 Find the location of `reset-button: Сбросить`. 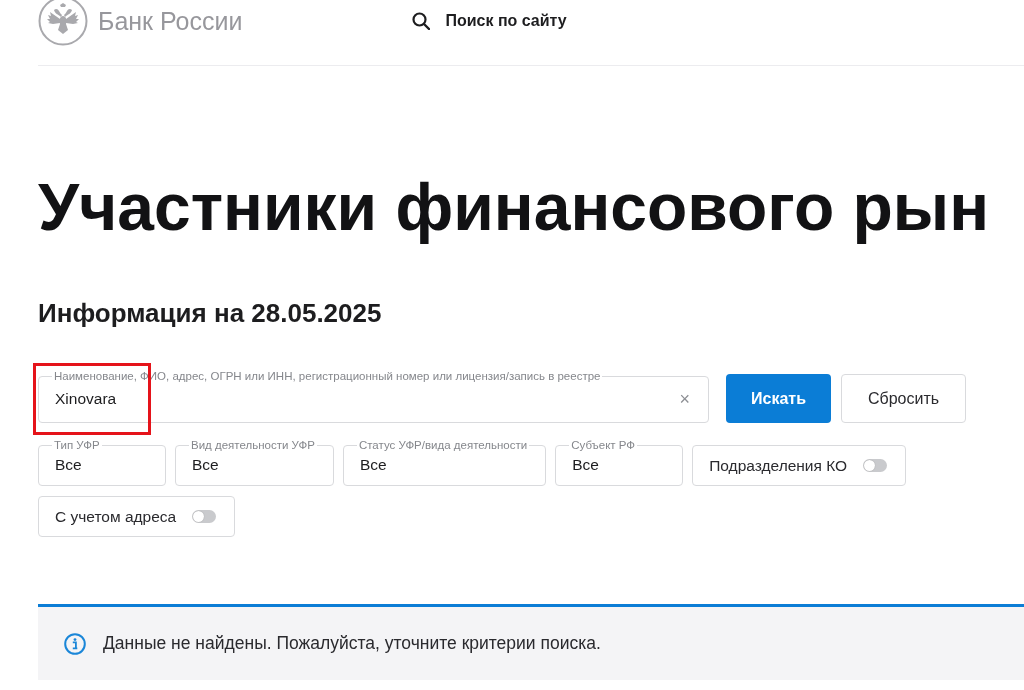

reset-button: Сбросить is located at coordinates (903, 398).